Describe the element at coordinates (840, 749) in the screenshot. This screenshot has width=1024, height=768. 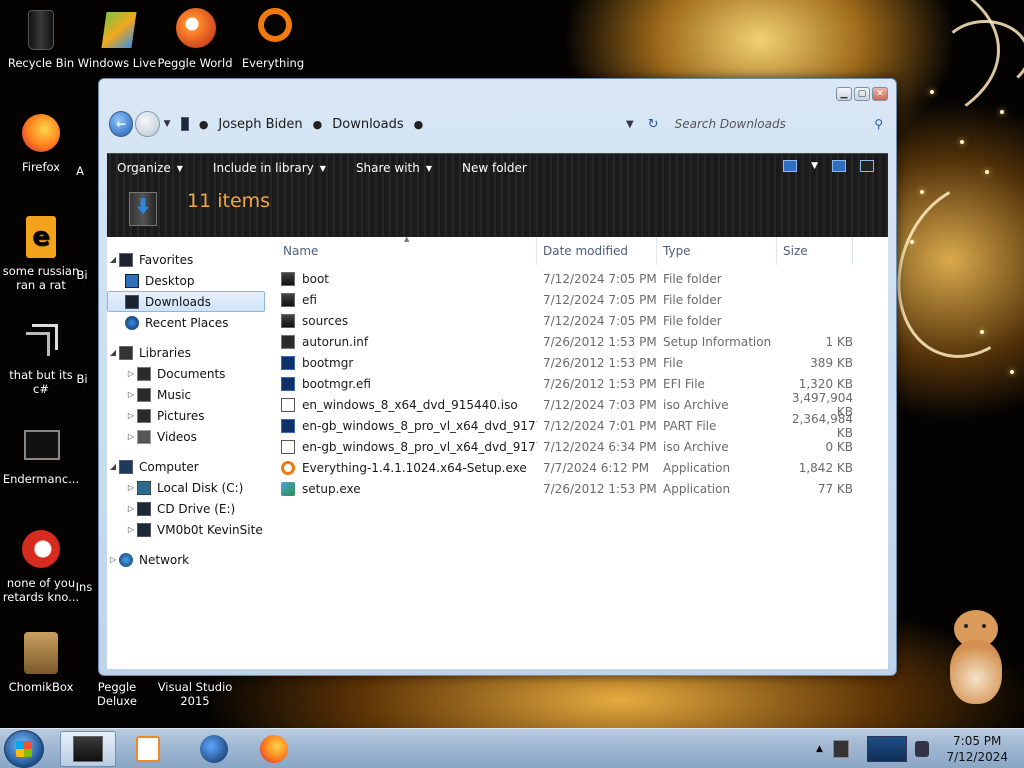
I see `tray-app-icon` at that location.